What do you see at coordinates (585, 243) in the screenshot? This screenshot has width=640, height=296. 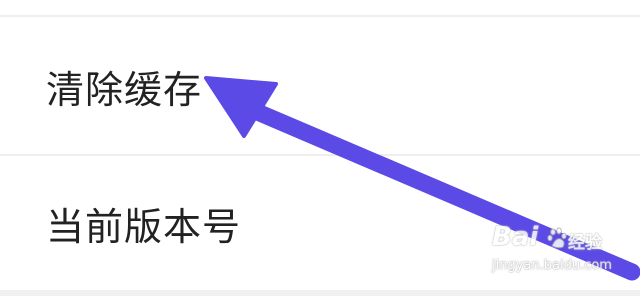 I see `watermark-brand-zh: 经验` at bounding box center [585, 243].